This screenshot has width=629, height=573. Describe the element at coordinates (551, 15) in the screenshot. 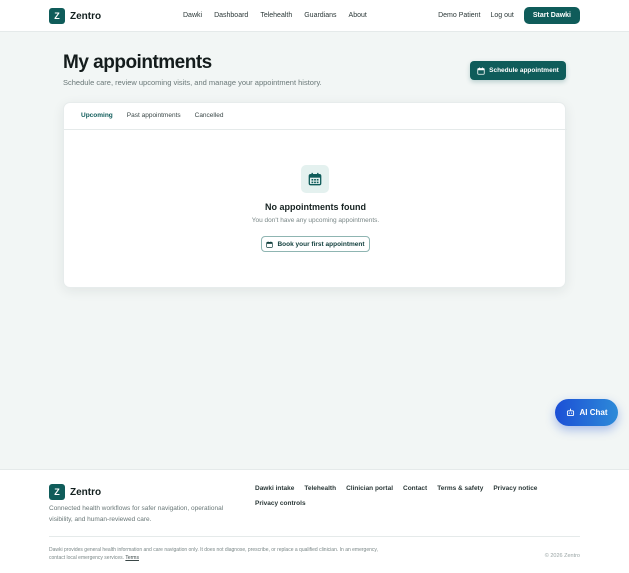

I see `start-dawki-button: Start Dawki` at that location.